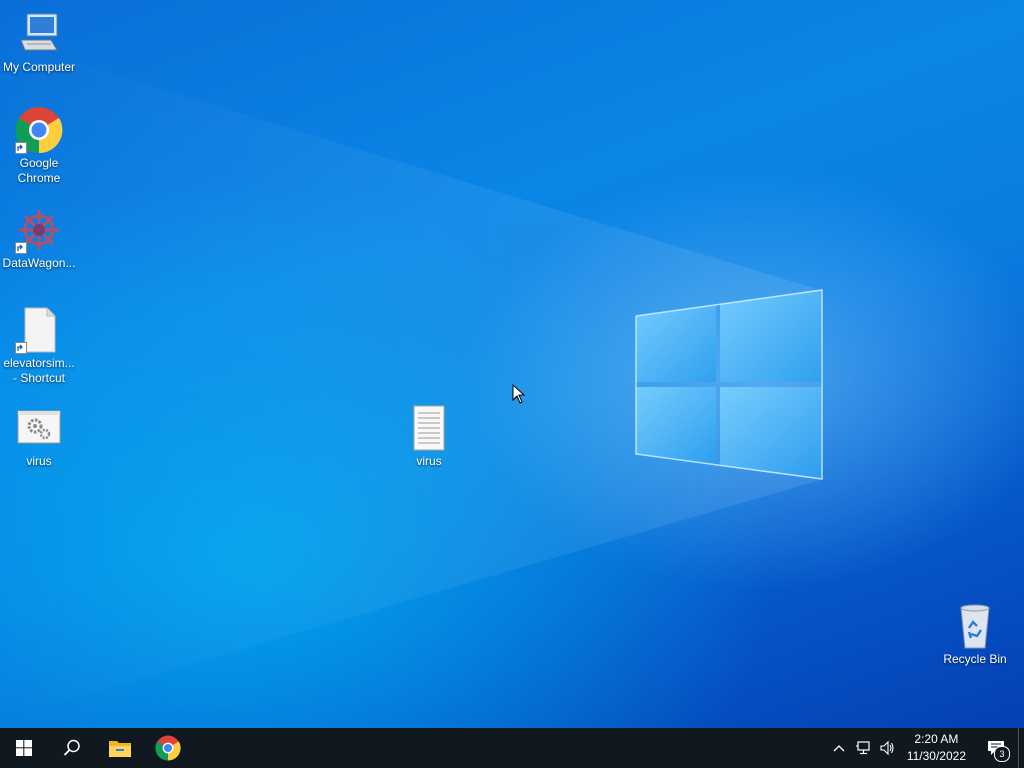 Image resolution: width=1024 pixels, height=768 pixels. Describe the element at coordinates (429, 428) in the screenshot. I see `text-file-icon` at that location.